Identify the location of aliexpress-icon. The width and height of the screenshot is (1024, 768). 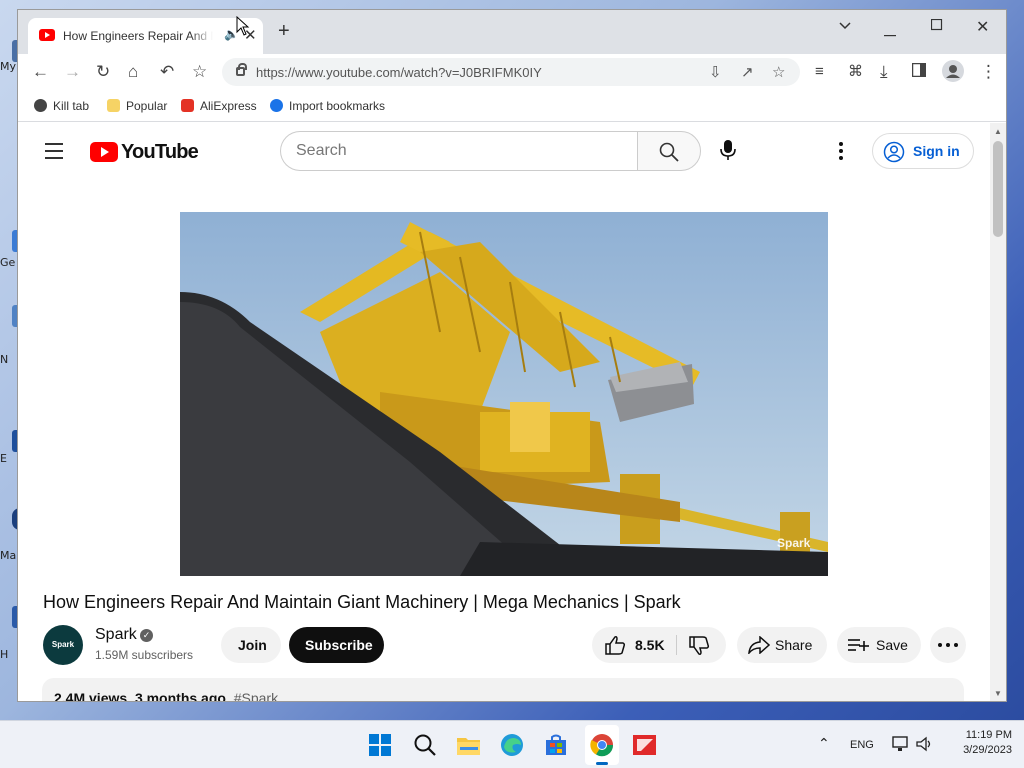
(187, 105).